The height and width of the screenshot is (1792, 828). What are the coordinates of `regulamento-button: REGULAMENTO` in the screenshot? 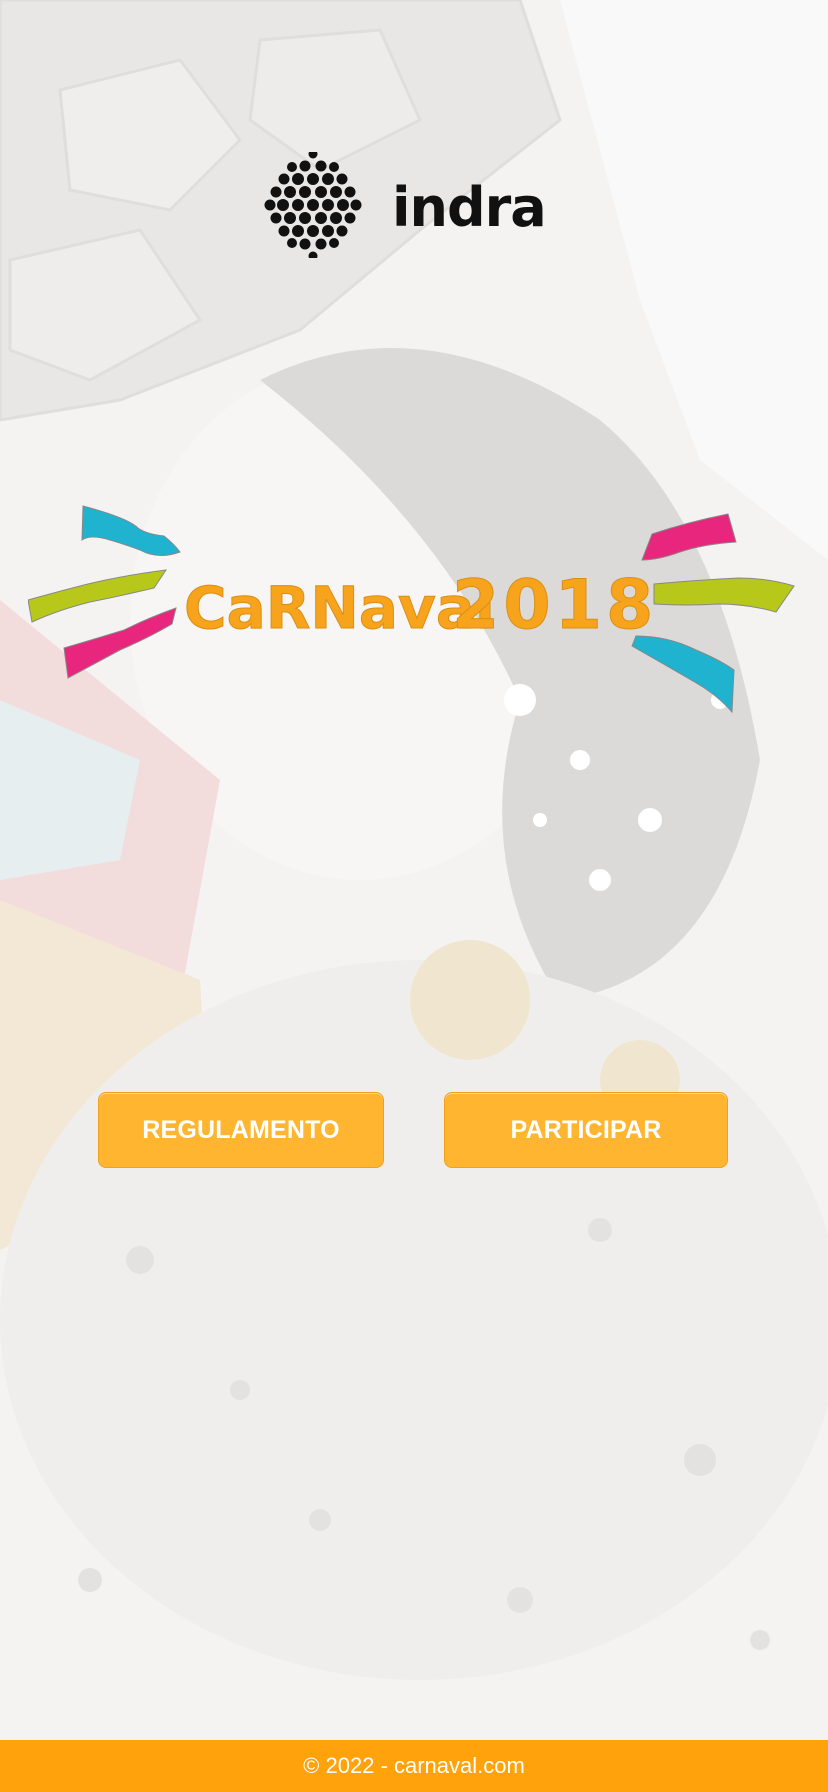 It's located at (241, 1130).